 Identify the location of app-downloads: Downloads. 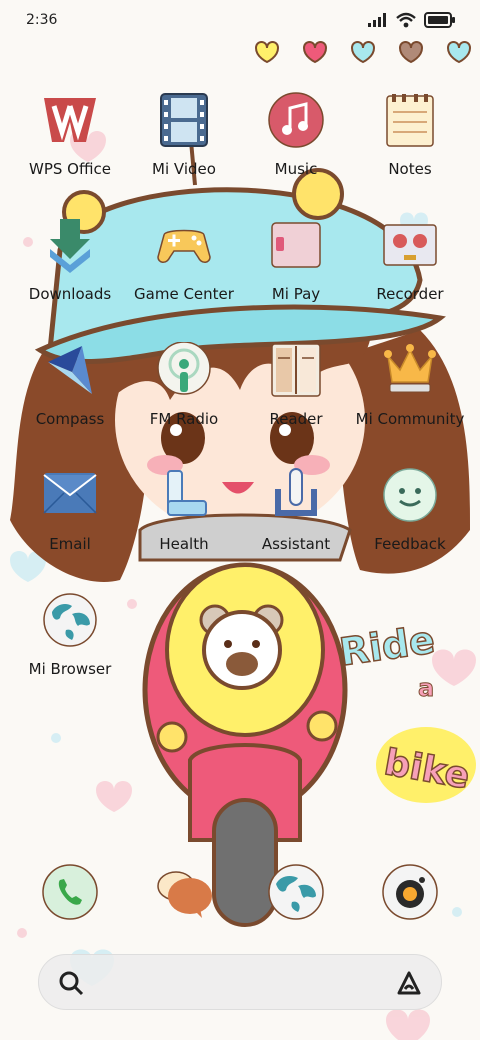
(70, 272).